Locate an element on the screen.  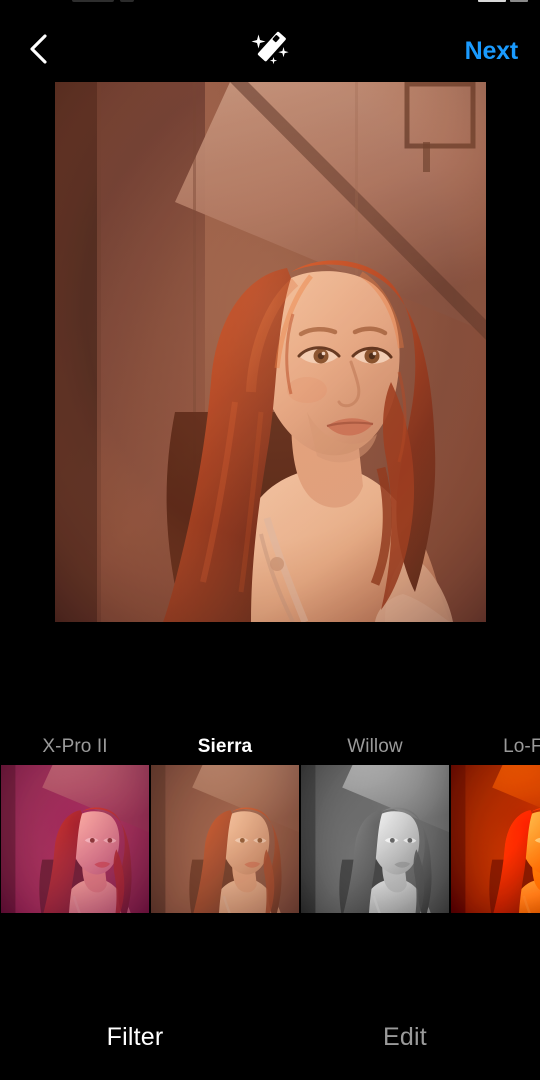
battery-icon is located at coordinates (492, 1).